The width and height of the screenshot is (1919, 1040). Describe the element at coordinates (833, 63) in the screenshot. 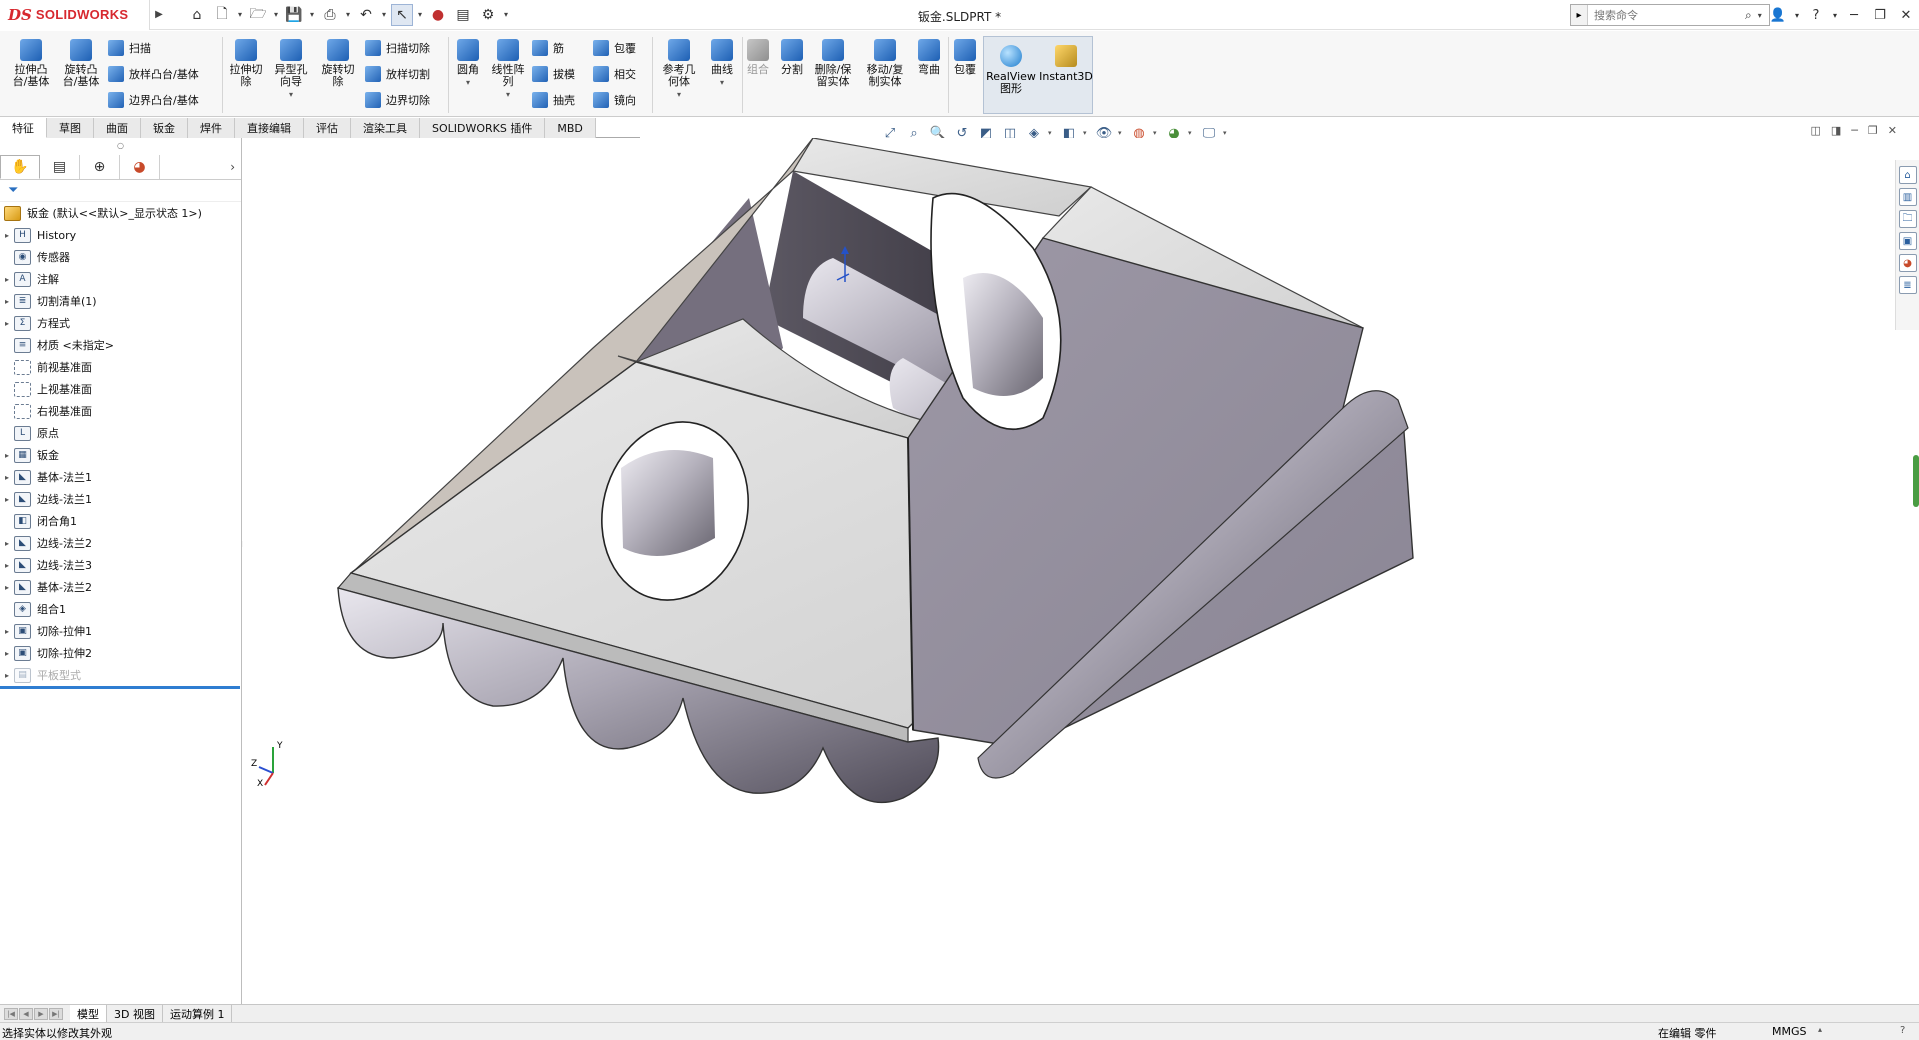

I see `delete-keep-body-button: 删除/保 留实体` at that location.